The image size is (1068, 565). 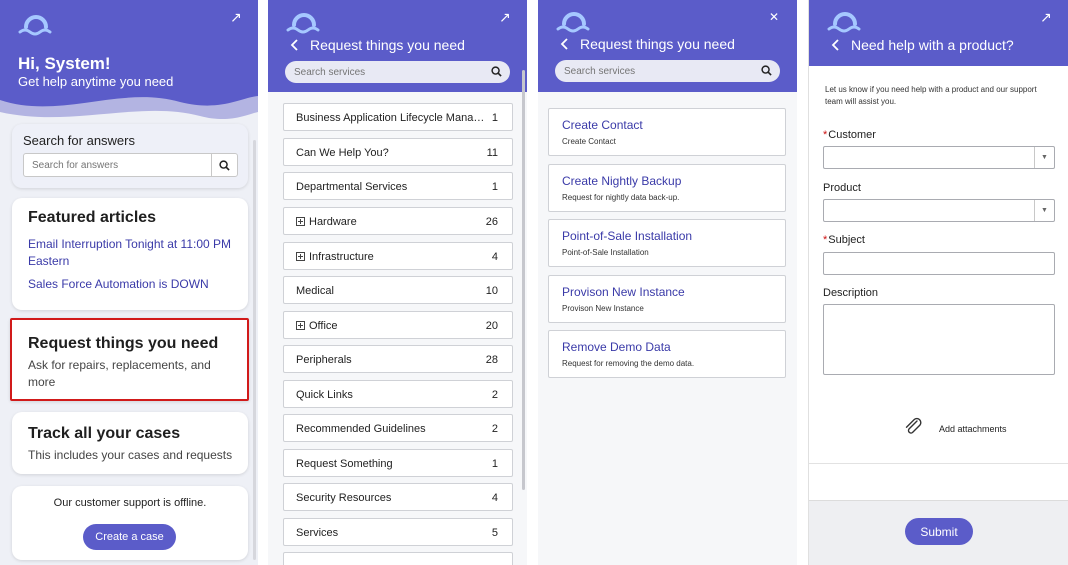 What do you see at coordinates (776, 17) in the screenshot?
I see `close-icon: ✕` at bounding box center [776, 17].